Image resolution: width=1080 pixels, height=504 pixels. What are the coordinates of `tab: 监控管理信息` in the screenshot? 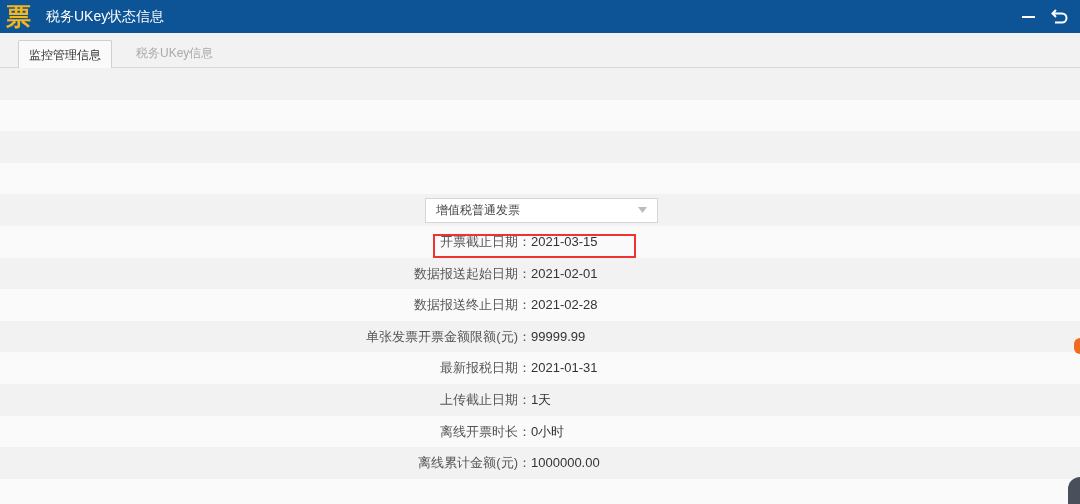 It's located at (65, 54).